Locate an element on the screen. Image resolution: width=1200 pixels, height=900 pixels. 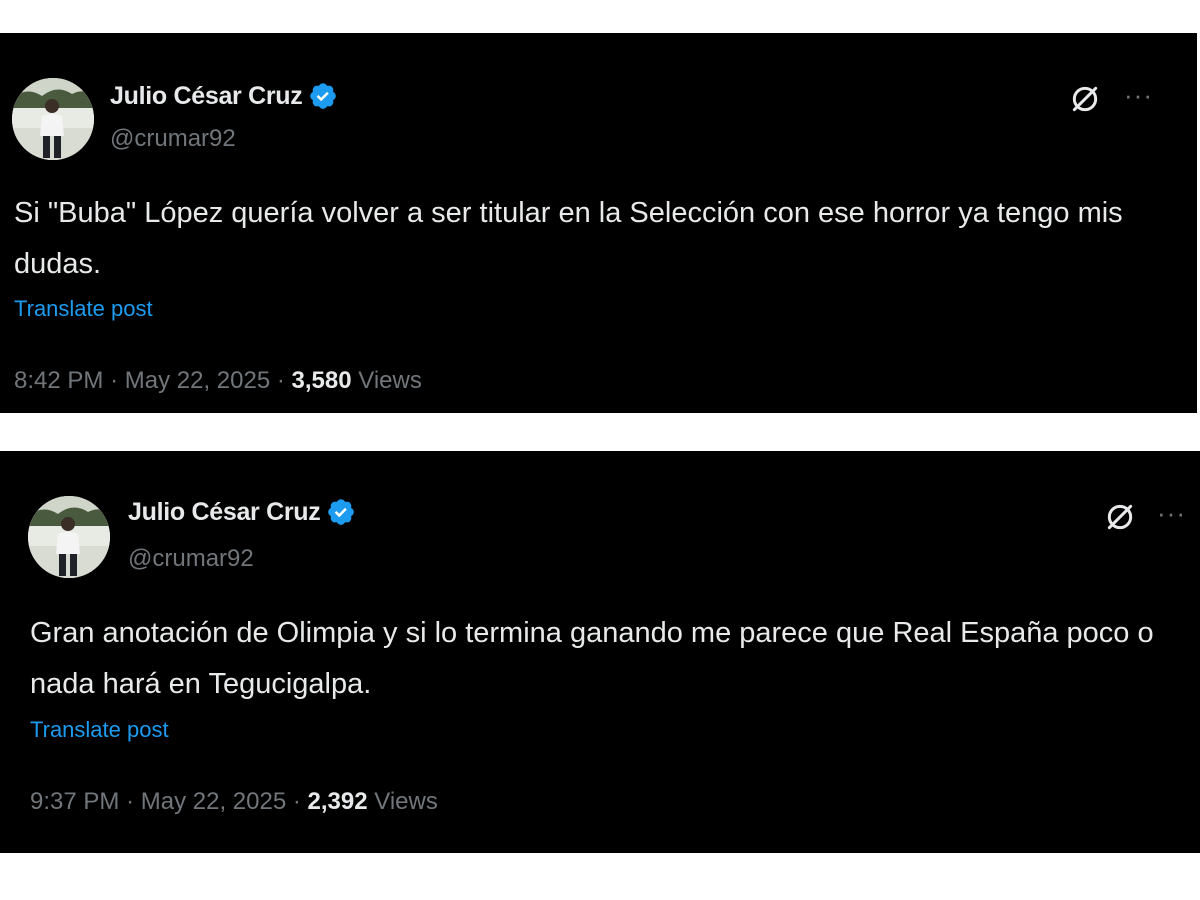
views-count: 3,580 is located at coordinates (321, 380).